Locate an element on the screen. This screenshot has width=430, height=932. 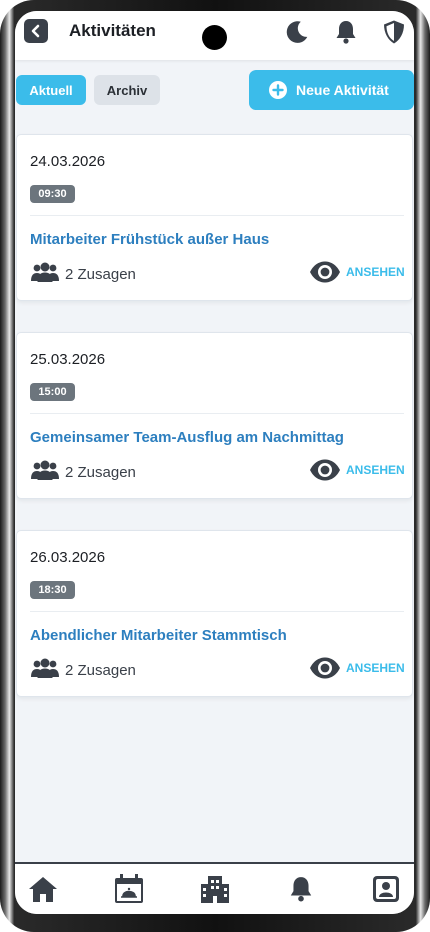
plus-circle-icon is located at coordinates (278, 90).